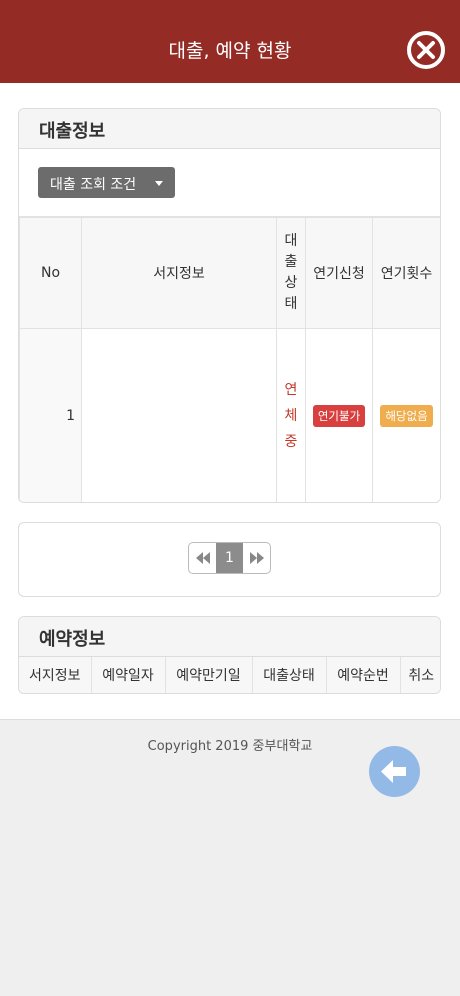 The image size is (460, 996). Describe the element at coordinates (50, 273) in the screenshot. I see `column-header-no: No` at that location.